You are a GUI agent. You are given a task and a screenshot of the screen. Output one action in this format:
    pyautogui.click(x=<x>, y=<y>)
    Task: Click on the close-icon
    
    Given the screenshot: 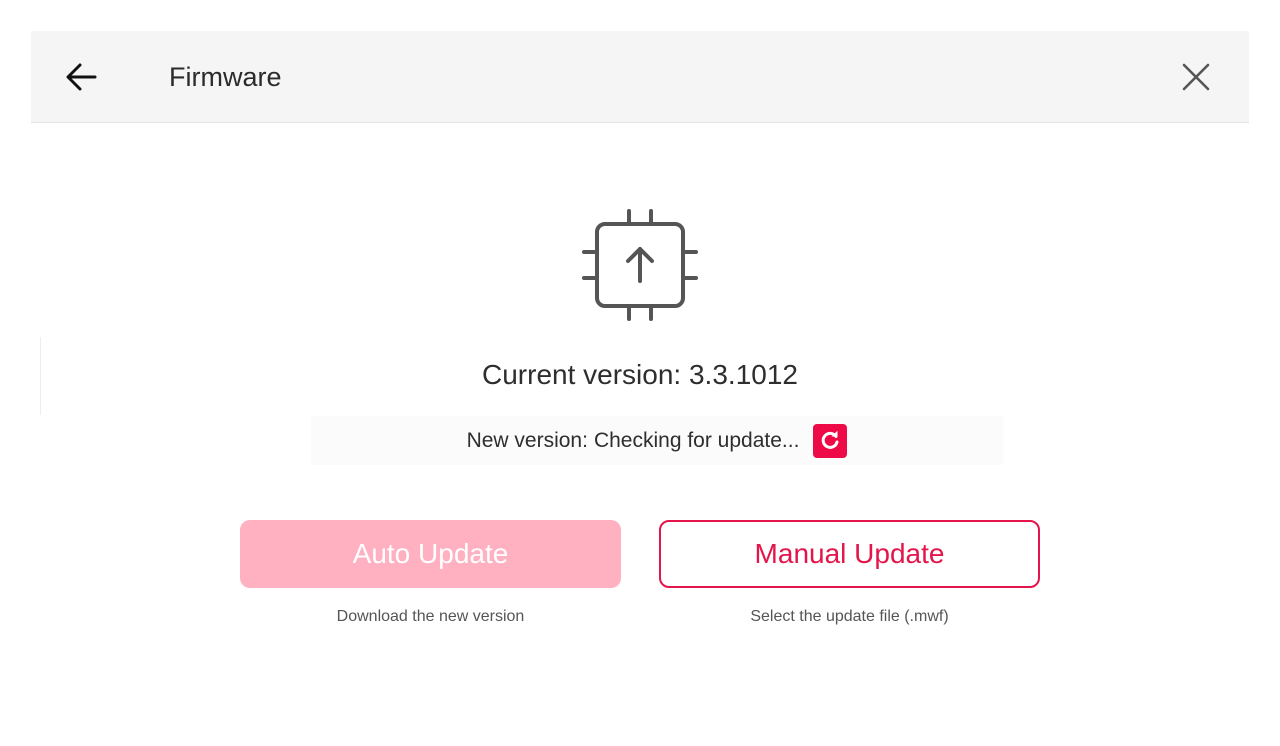 What is the action you would take?
    pyautogui.click(x=1196, y=77)
    